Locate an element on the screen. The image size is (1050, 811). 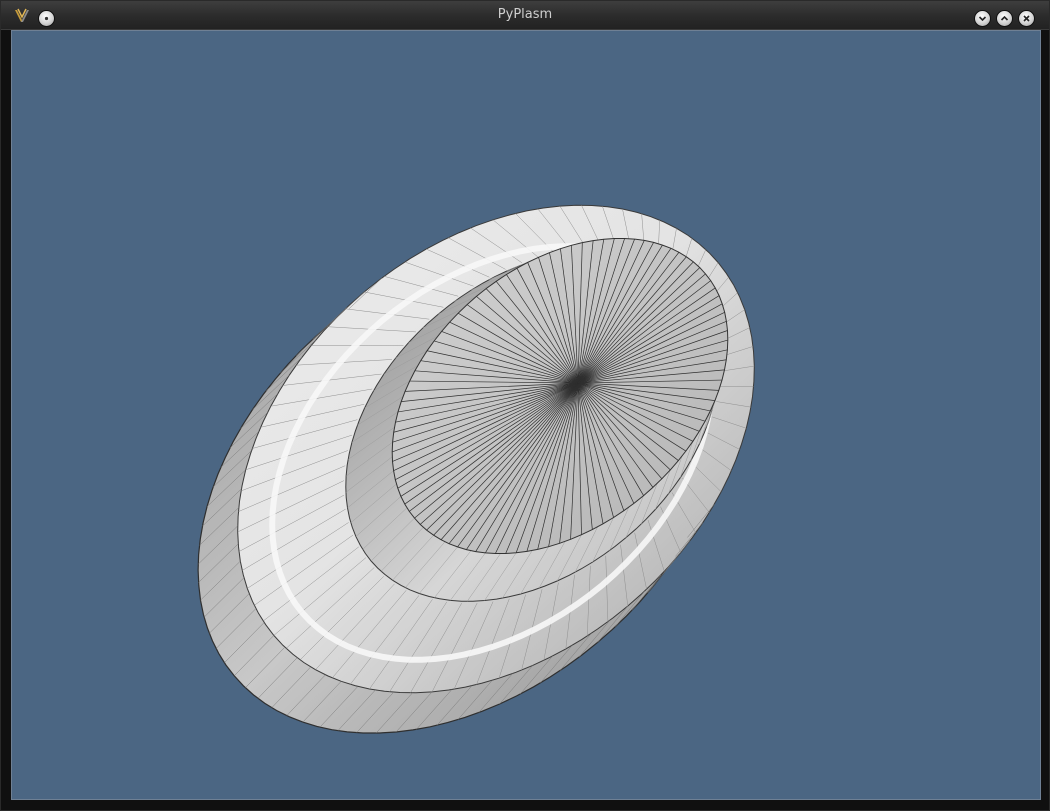
chevron-up-icon is located at coordinates (1004, 18).